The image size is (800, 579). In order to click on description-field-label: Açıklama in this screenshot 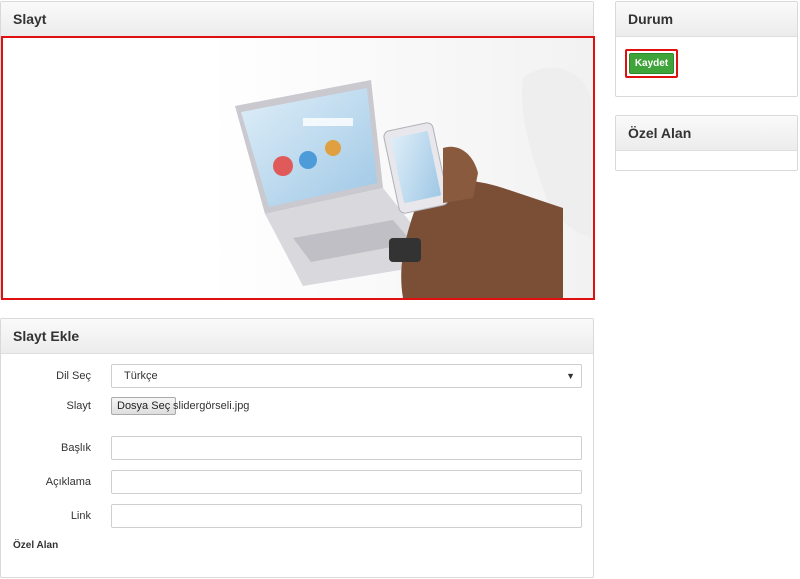, I will do `click(68, 482)`.